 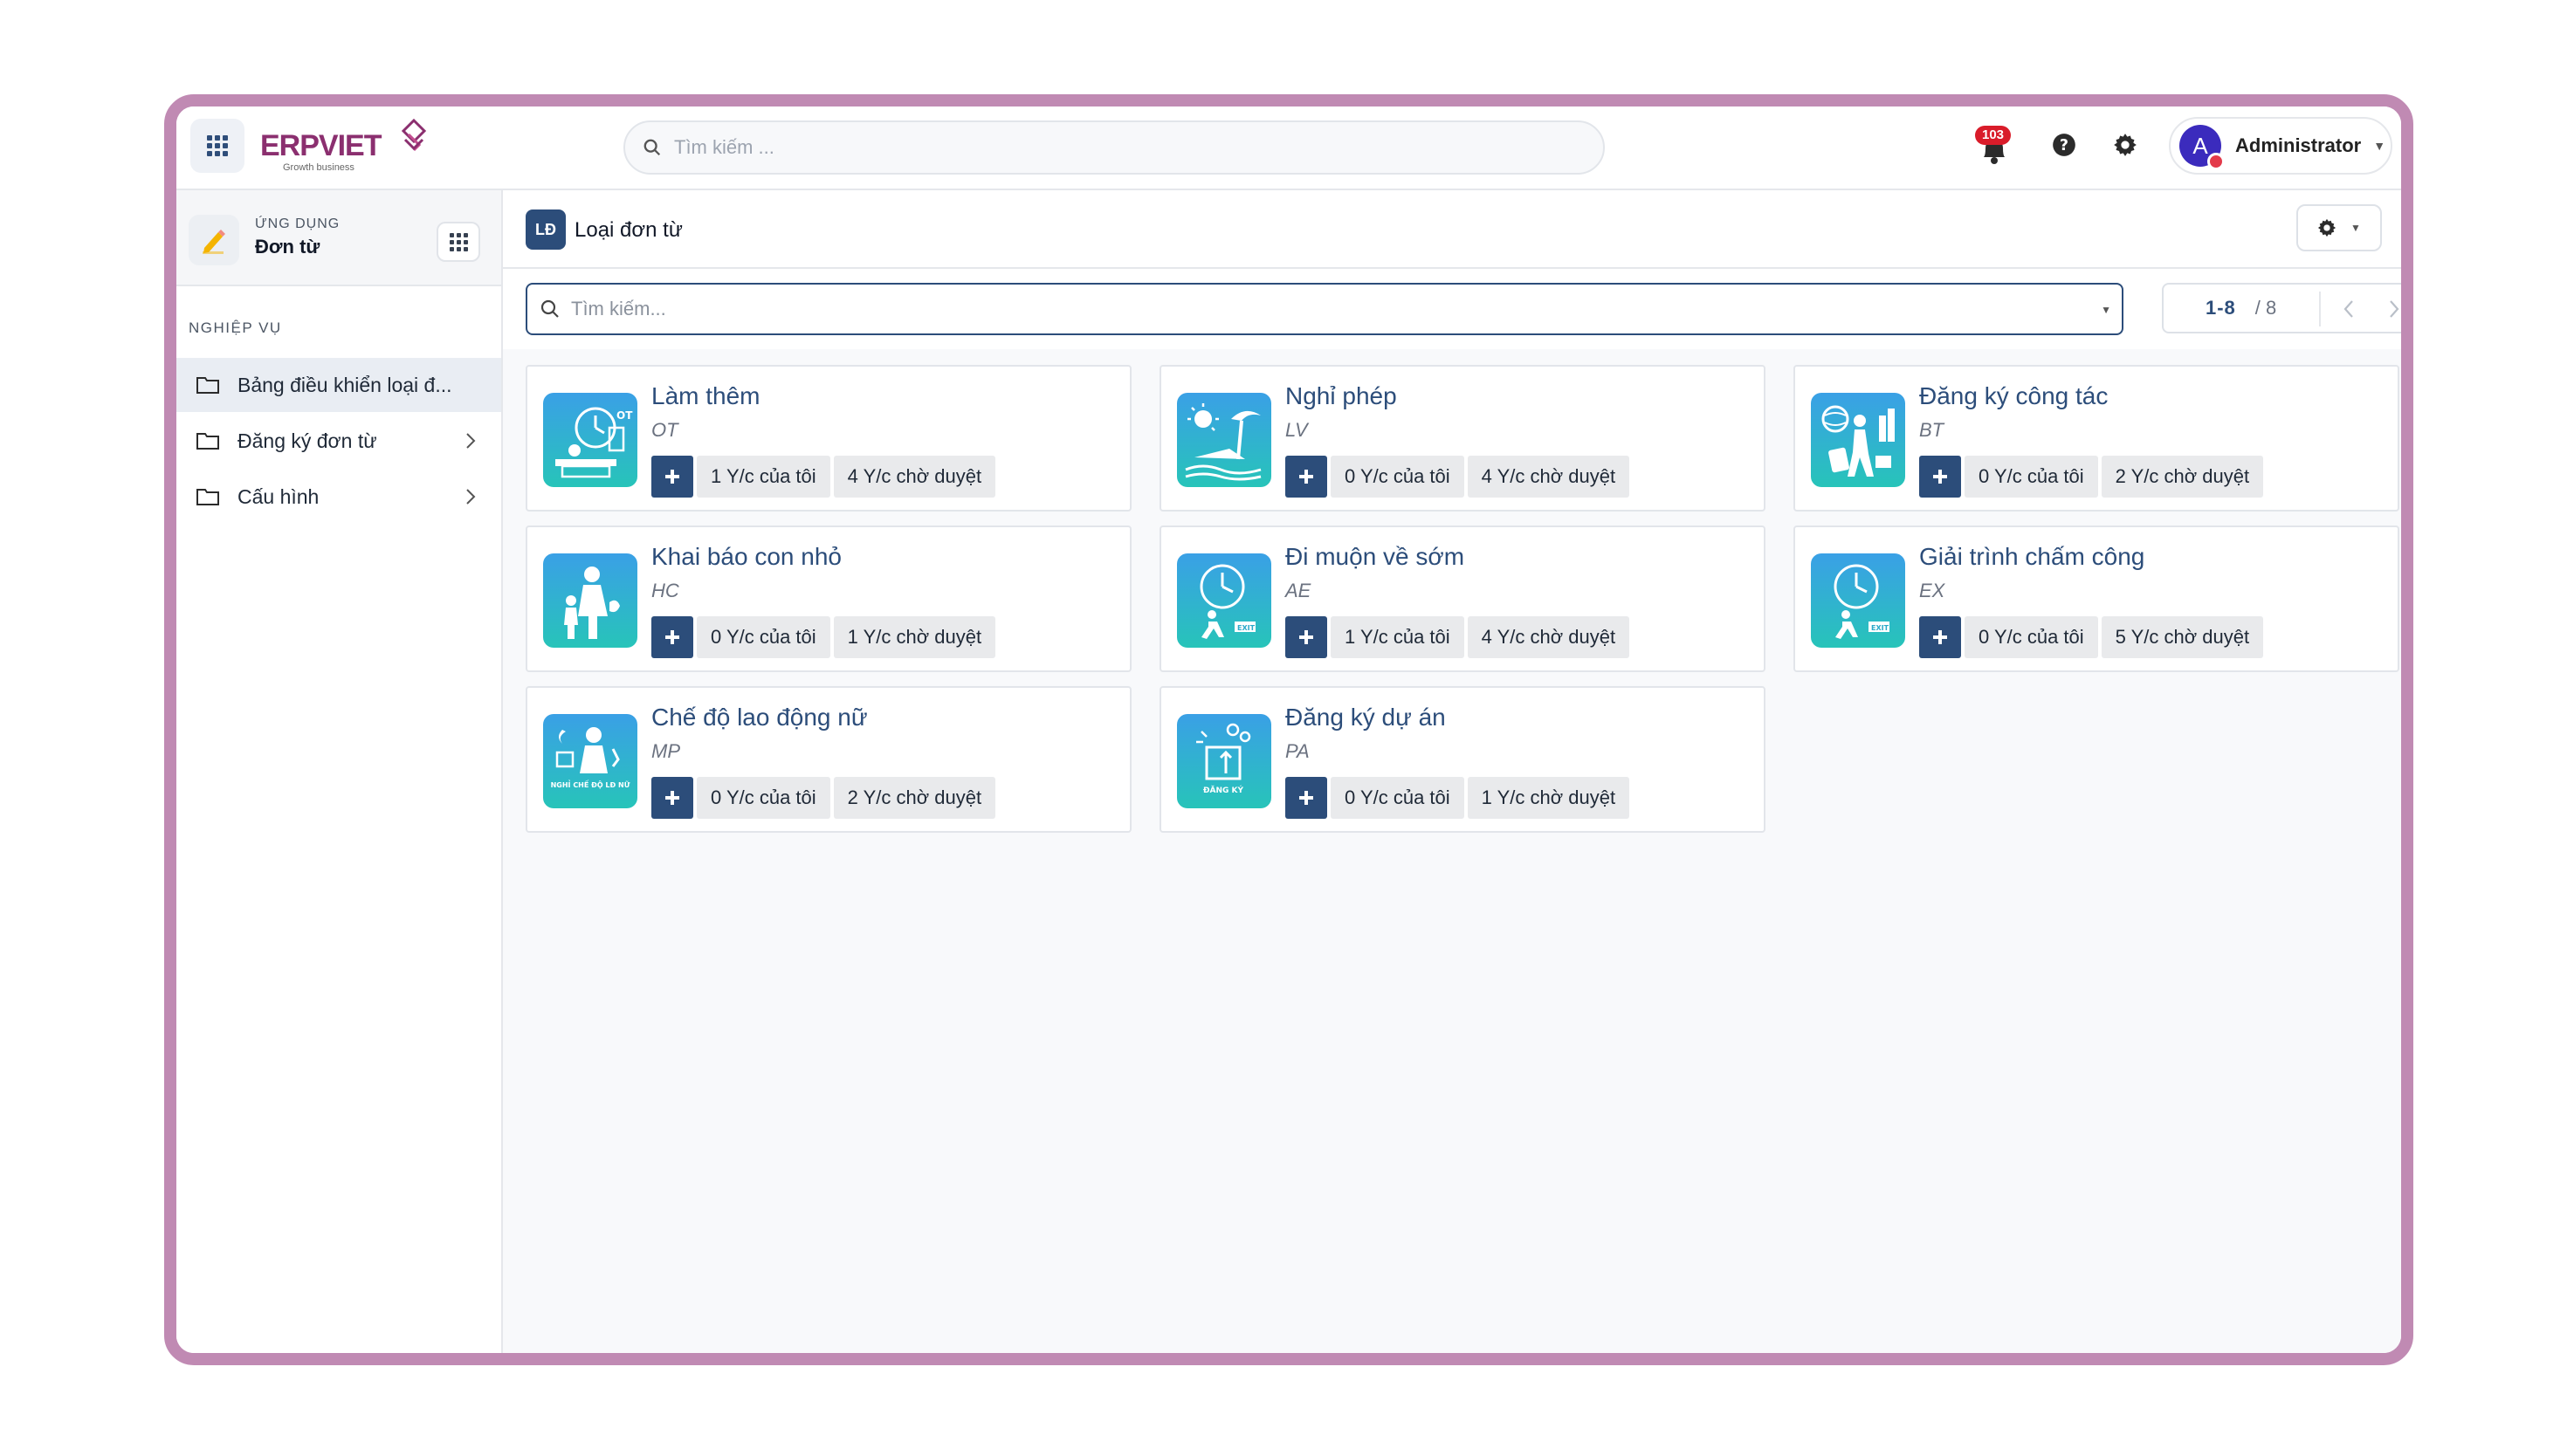 What do you see at coordinates (546, 229) in the screenshot?
I see `page-badge: LĐ` at bounding box center [546, 229].